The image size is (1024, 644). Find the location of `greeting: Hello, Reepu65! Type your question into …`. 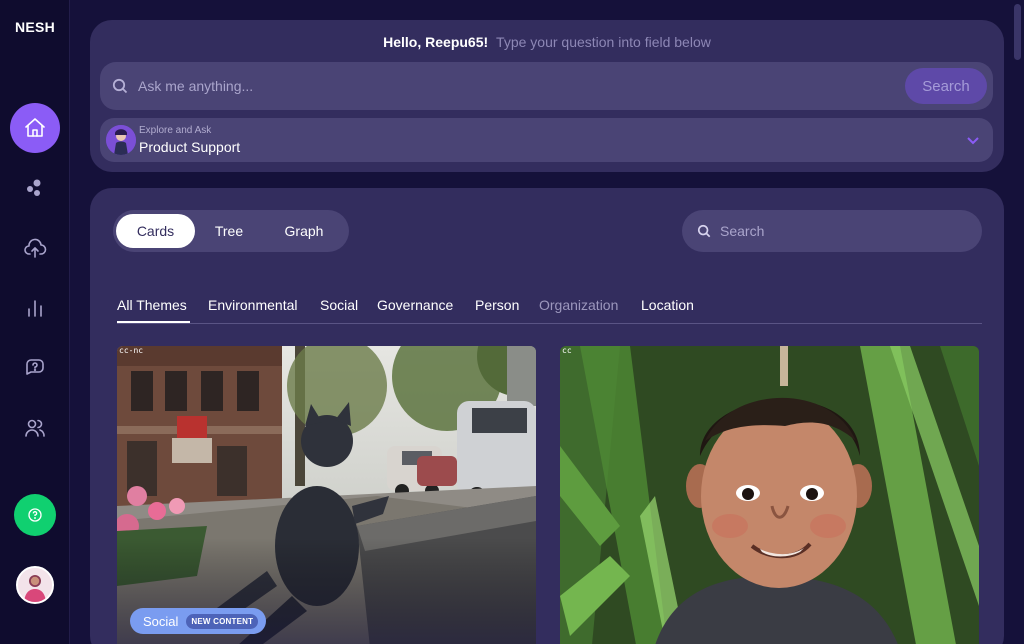

greeting: Hello, Reepu65! Type your question into … is located at coordinates (547, 42).